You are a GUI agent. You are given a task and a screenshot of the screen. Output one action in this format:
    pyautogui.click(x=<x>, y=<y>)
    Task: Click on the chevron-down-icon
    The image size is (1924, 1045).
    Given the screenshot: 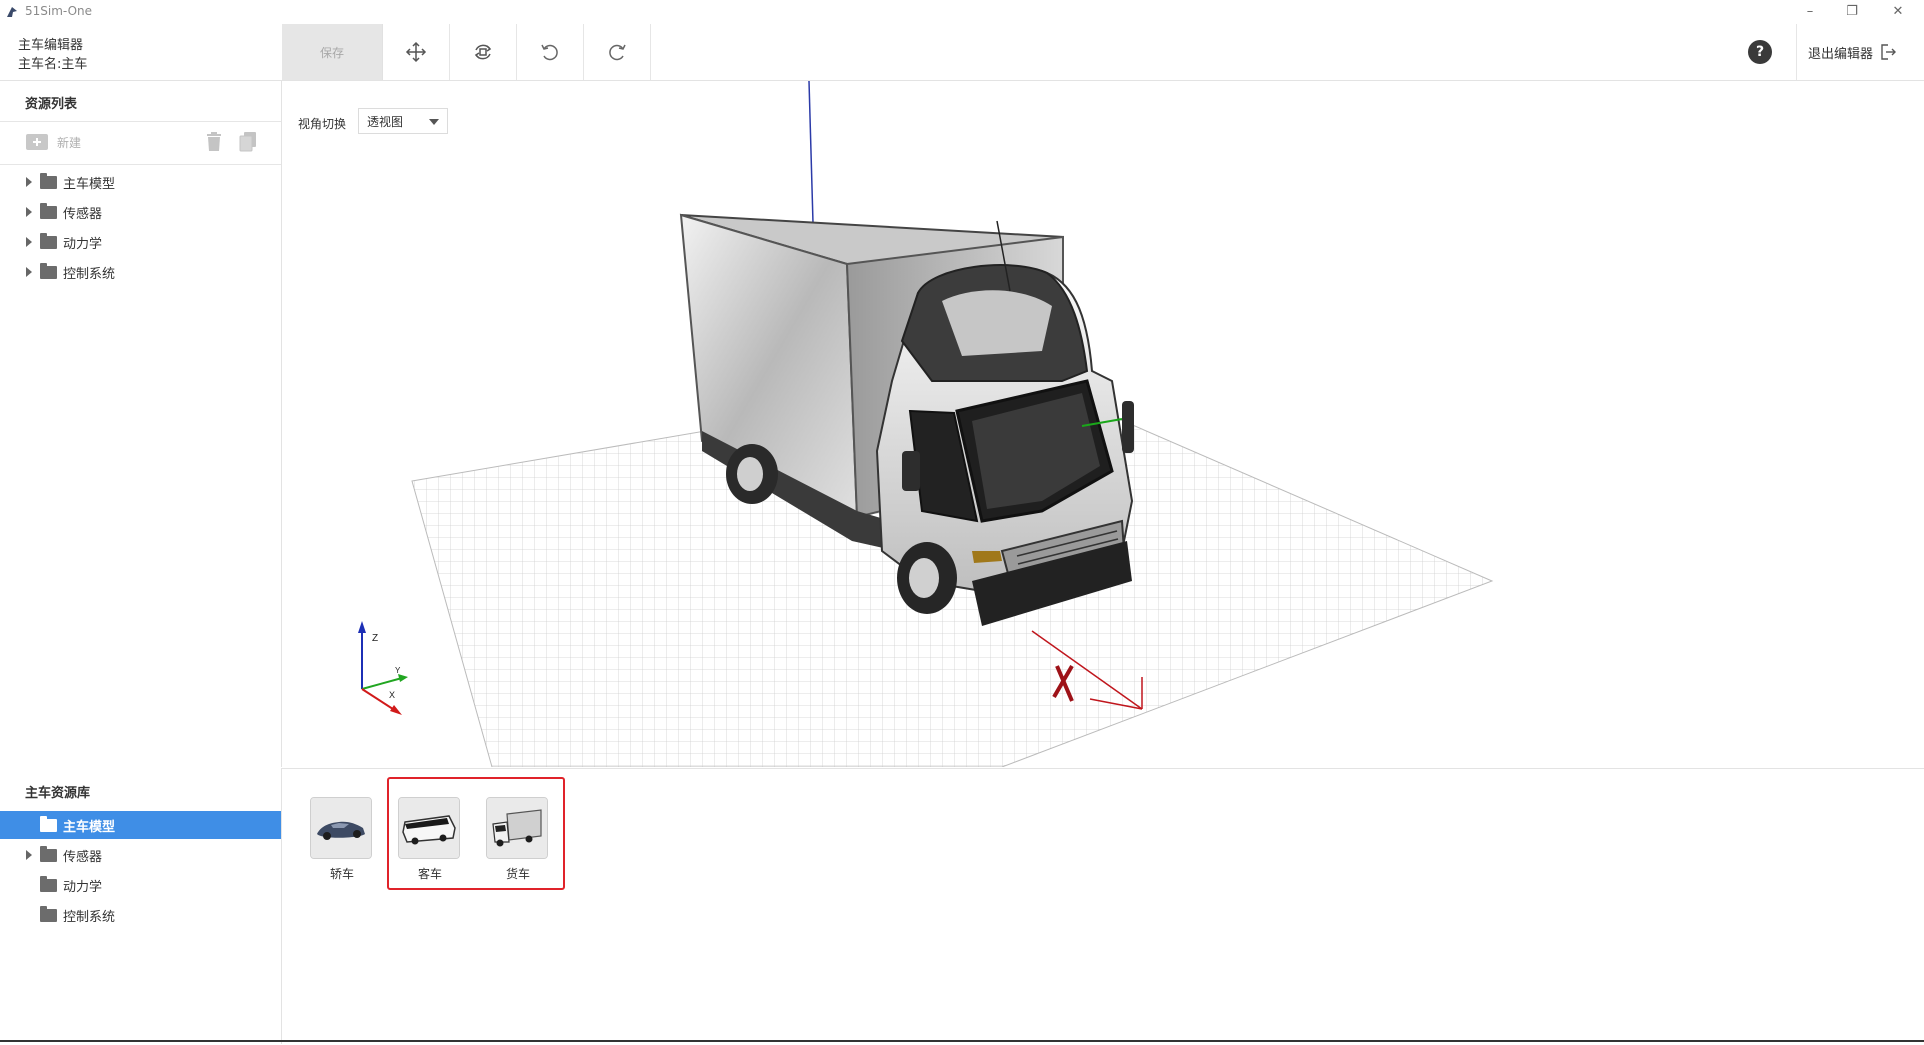 What is the action you would take?
    pyautogui.click(x=434, y=122)
    